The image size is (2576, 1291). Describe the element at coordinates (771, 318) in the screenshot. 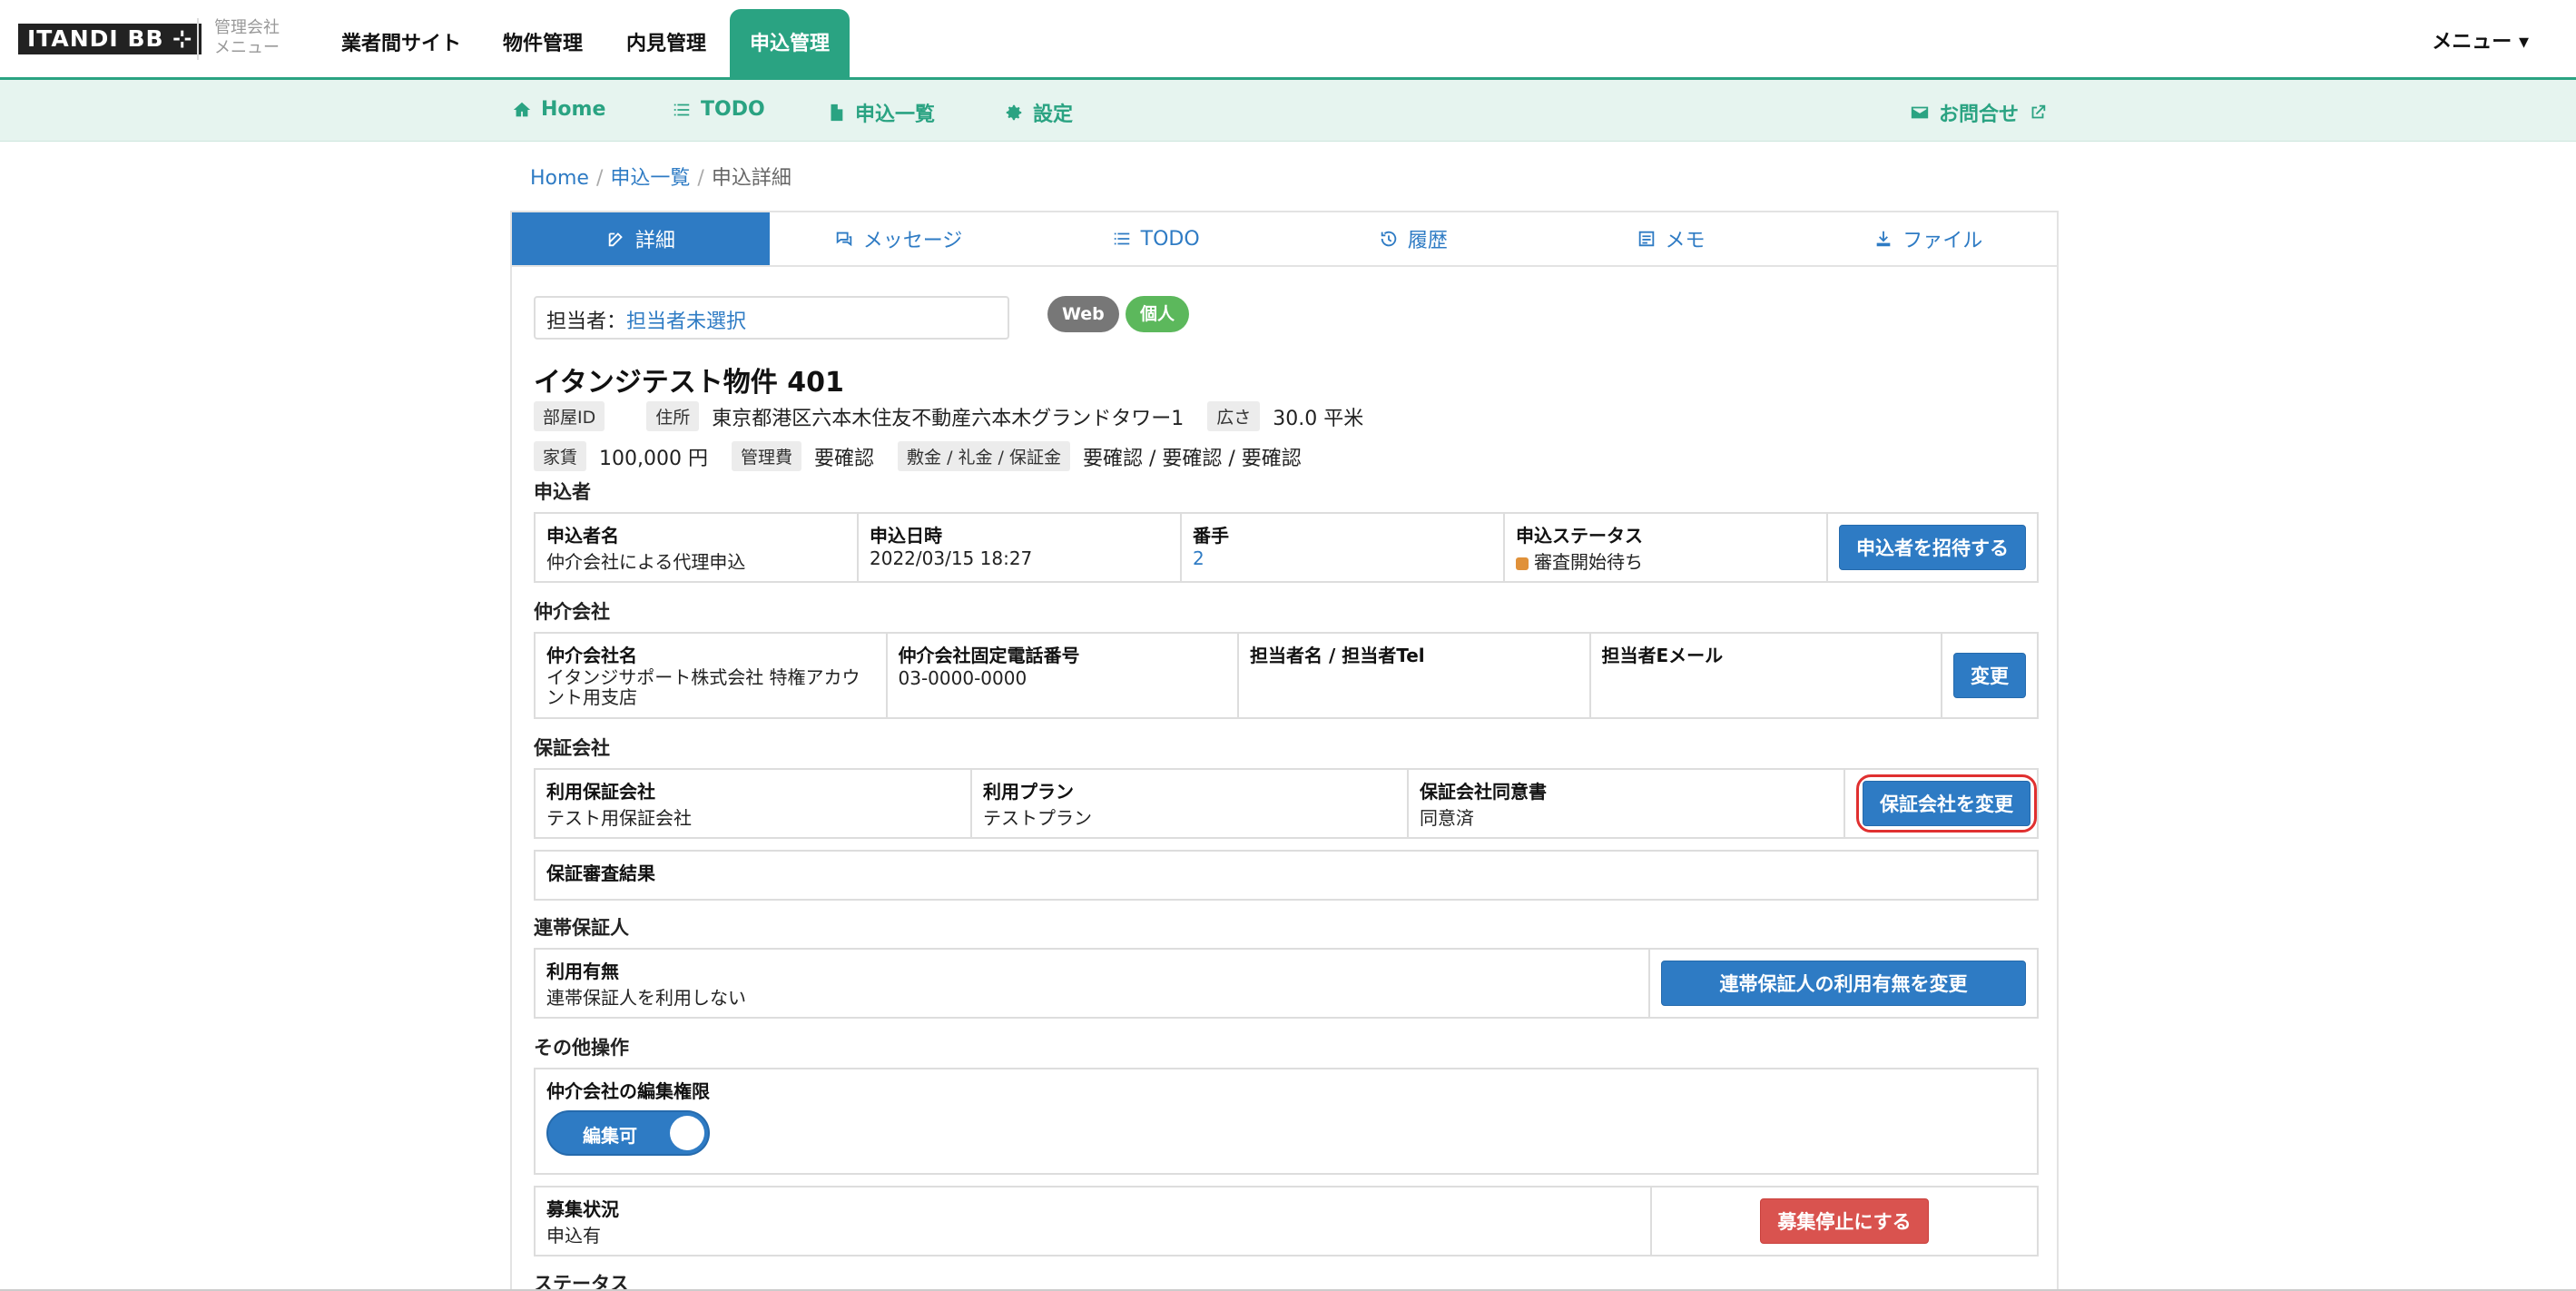

I see `assignee-selector: 担当者：担当者未選択` at that location.